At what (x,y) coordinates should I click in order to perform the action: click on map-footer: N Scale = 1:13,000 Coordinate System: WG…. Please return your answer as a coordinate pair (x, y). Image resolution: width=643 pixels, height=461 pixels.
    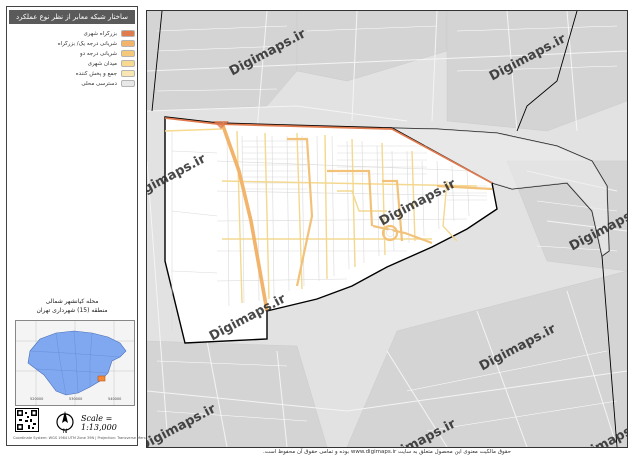
    Looking at the image, I should click on (82, 424).